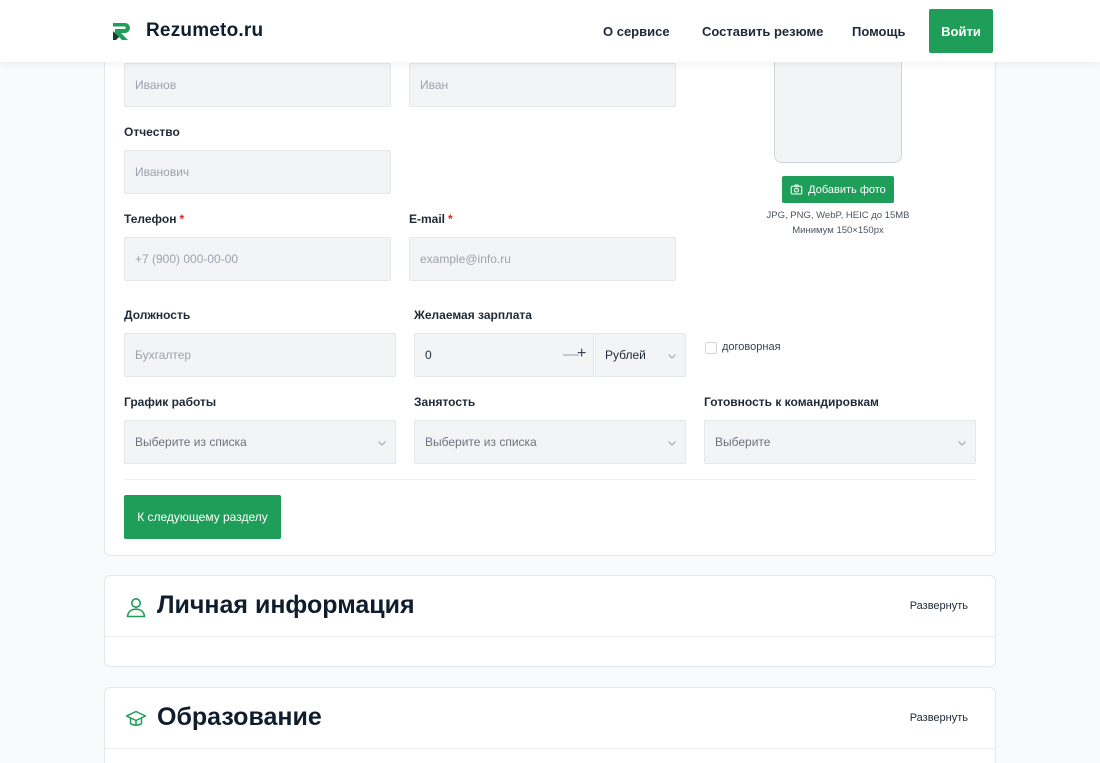 The width and height of the screenshot is (1100, 763). I want to click on position-label: Должность, so click(157, 315).